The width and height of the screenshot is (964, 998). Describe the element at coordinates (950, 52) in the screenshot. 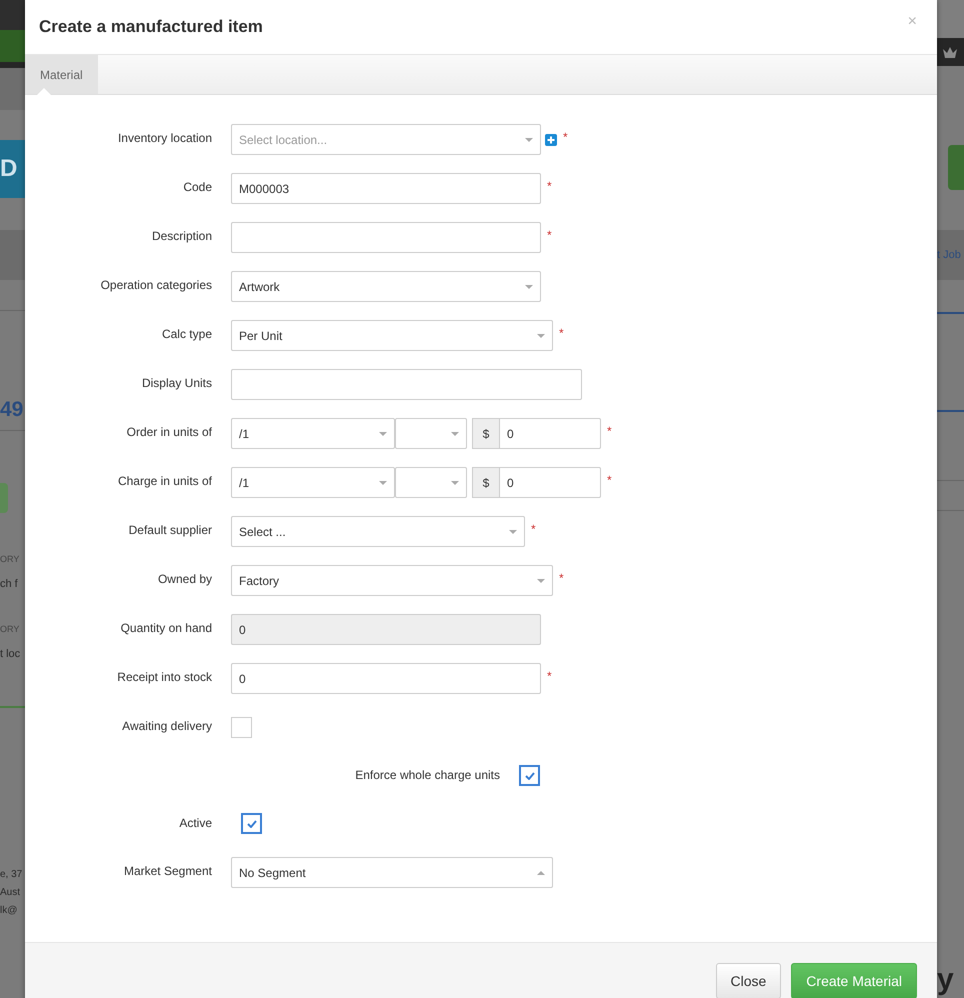

I see `crown-icon` at that location.